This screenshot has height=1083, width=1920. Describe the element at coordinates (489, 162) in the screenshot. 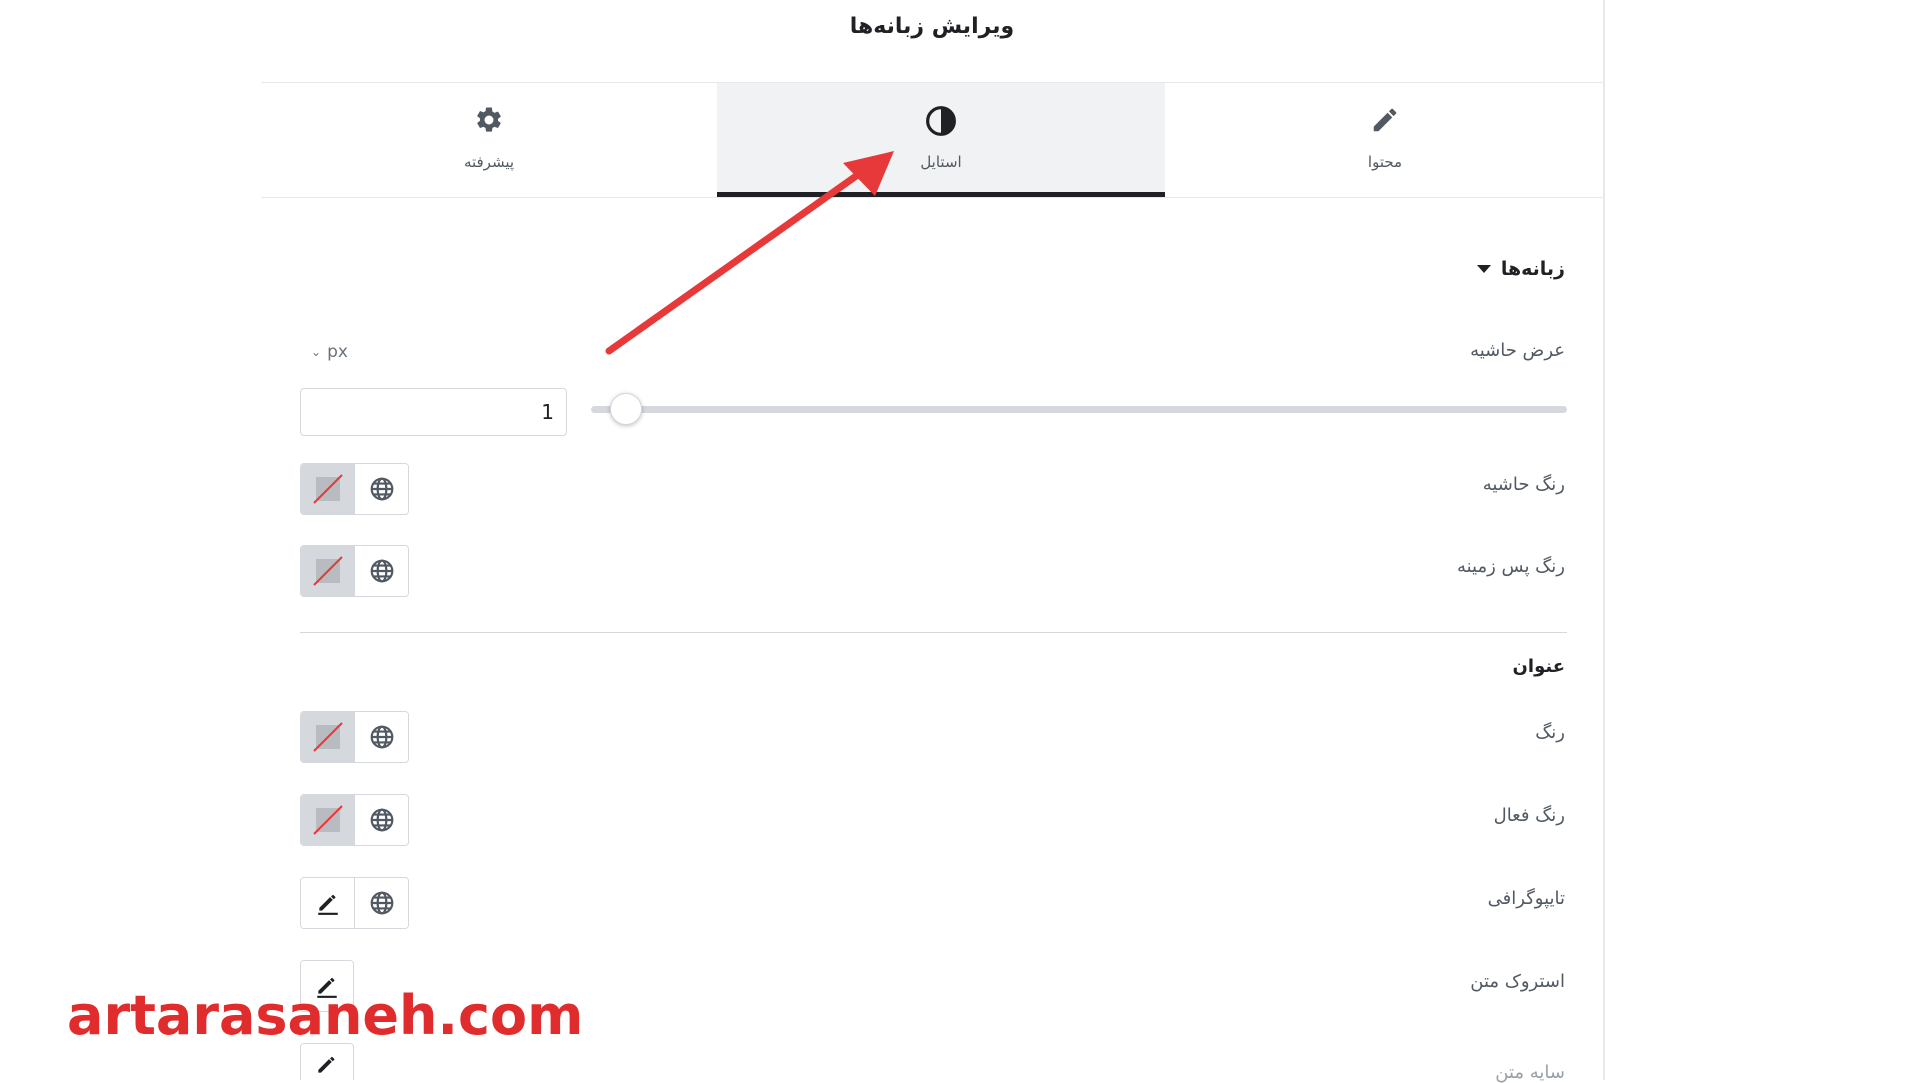

I see `tab-advanced-label: پیشرفته` at that location.